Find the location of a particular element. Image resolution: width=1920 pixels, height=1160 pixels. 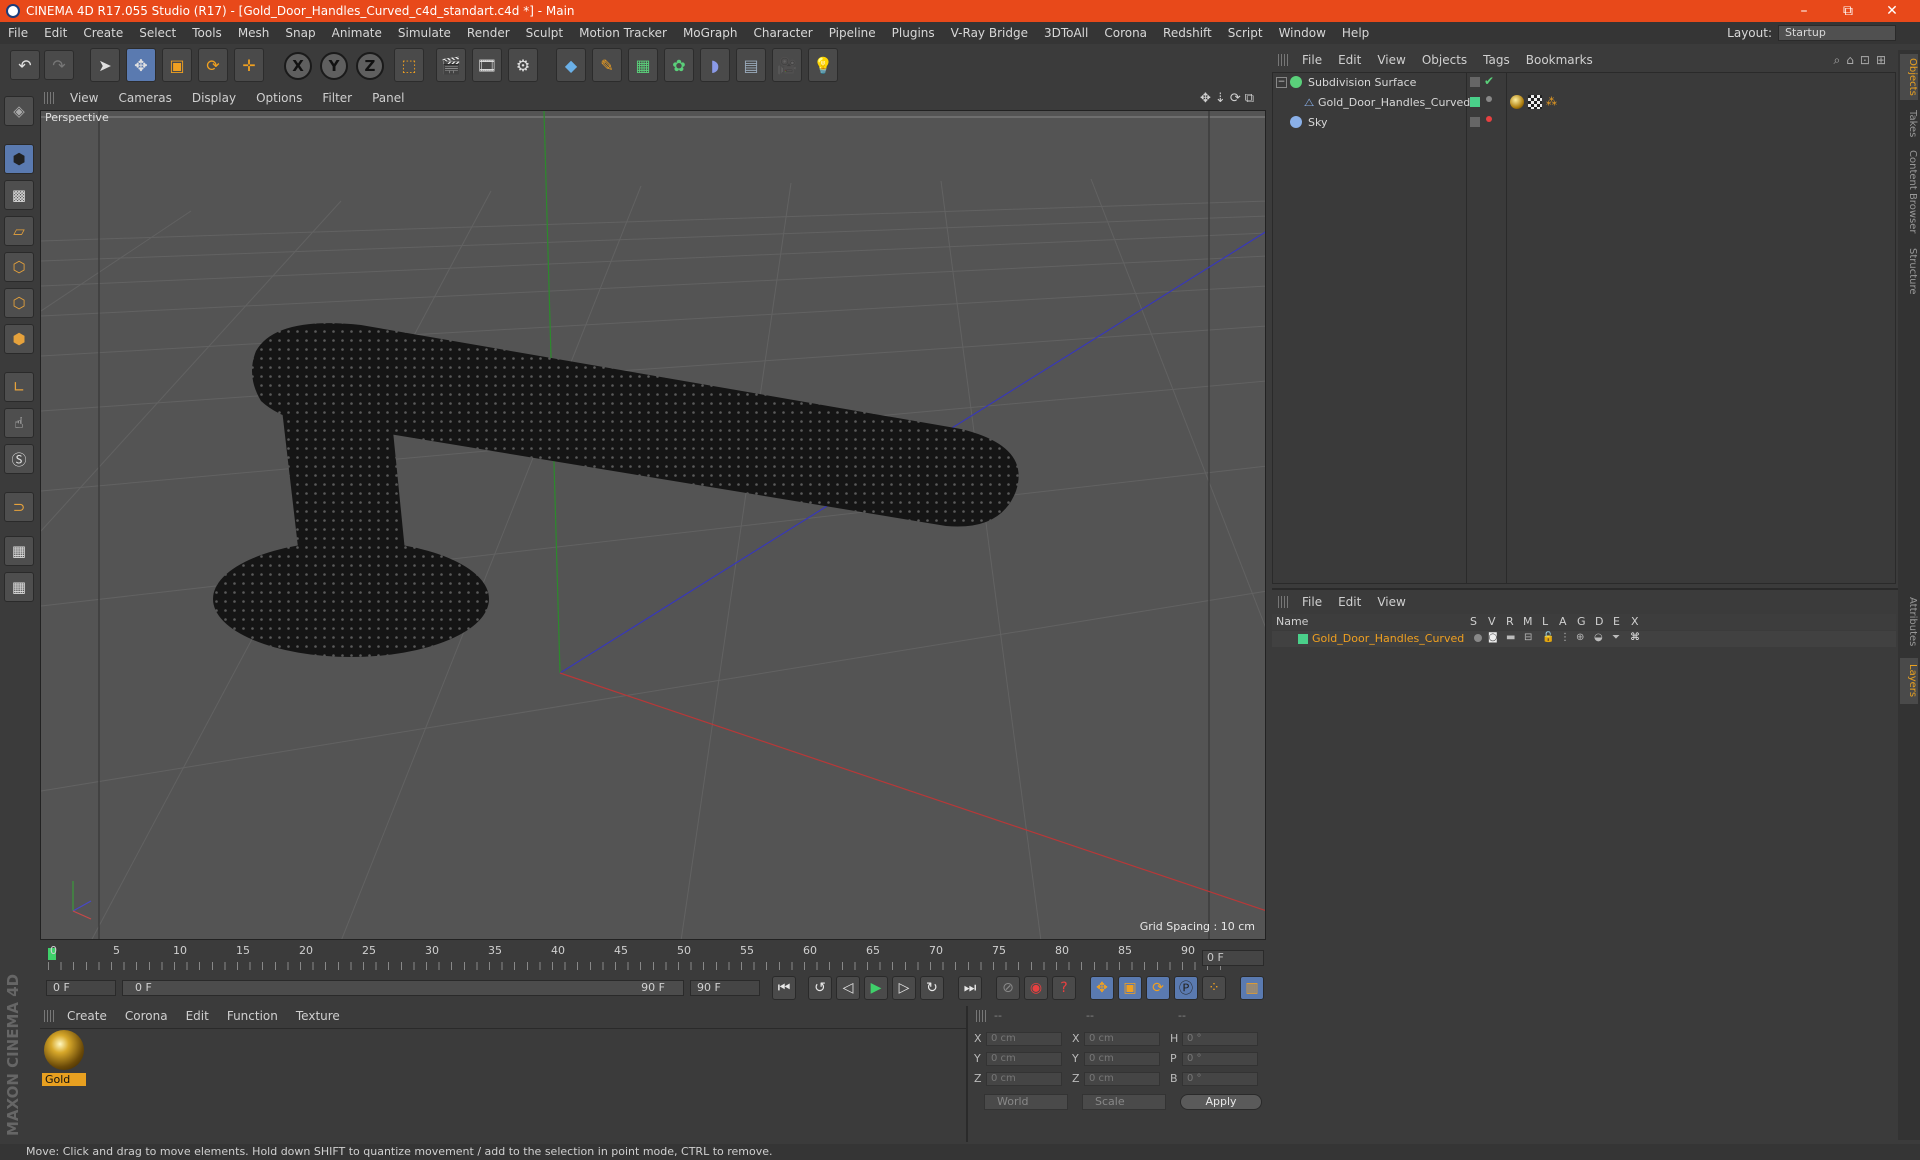

obj-menu-bookmarks: Bookmarks is located at coordinates (1559, 60).